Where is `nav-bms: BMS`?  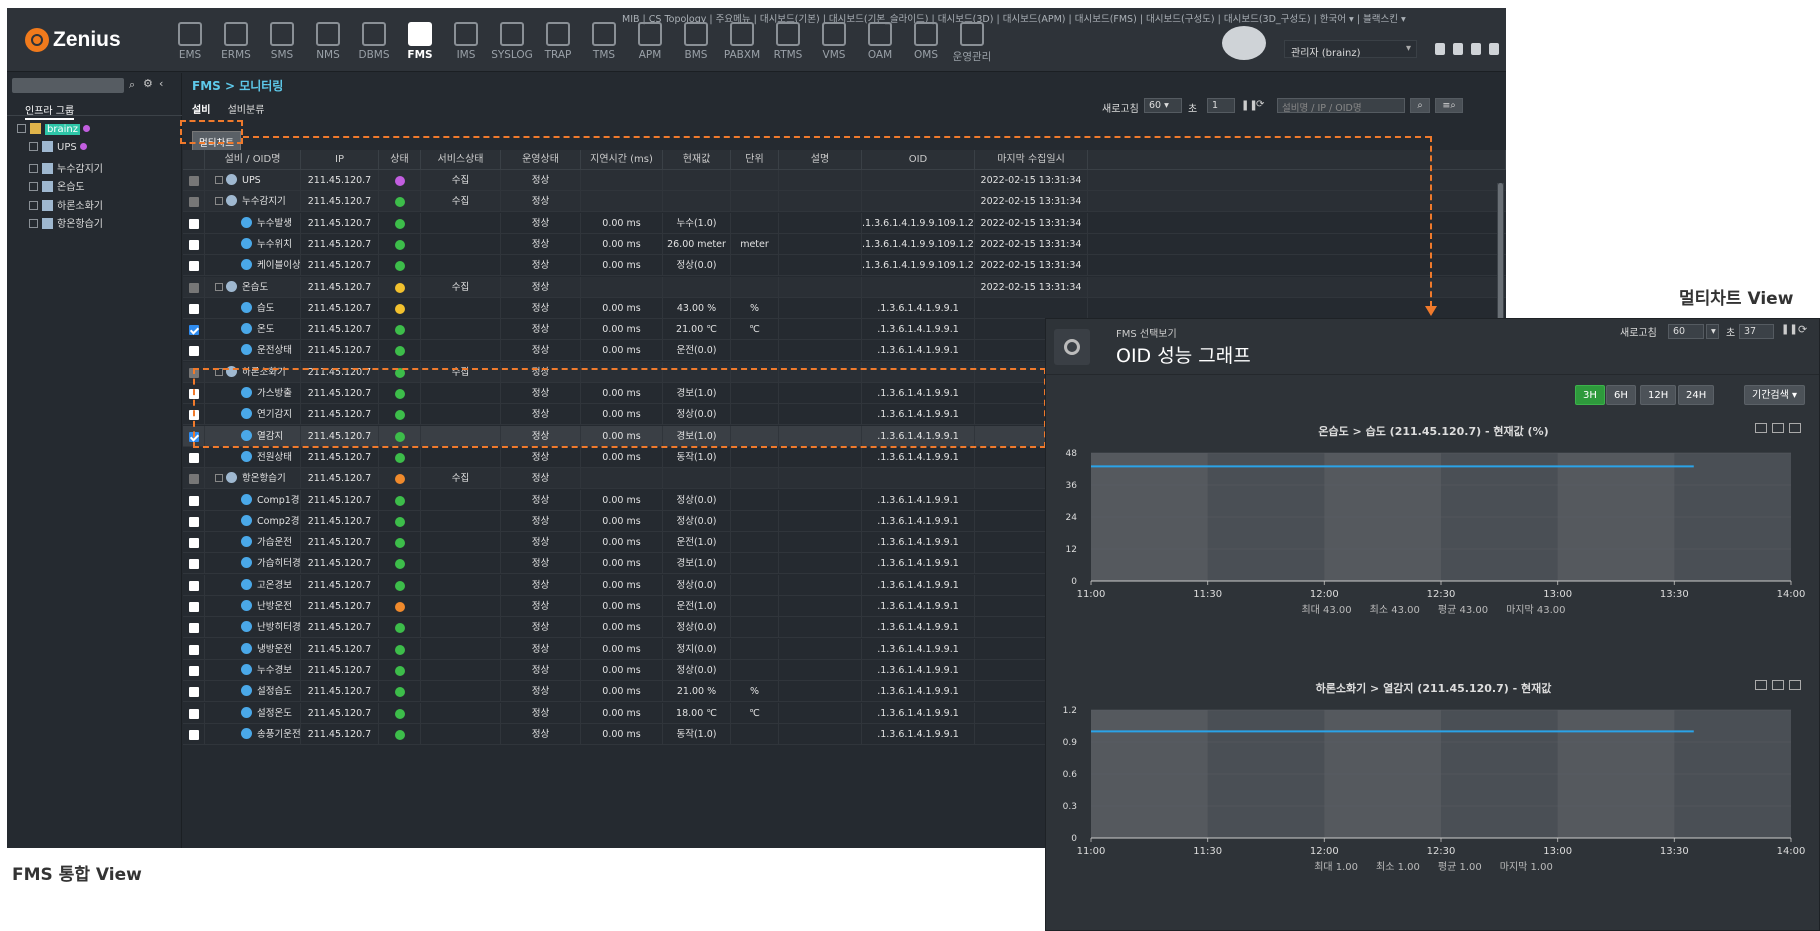
nav-bms: BMS is located at coordinates (696, 41).